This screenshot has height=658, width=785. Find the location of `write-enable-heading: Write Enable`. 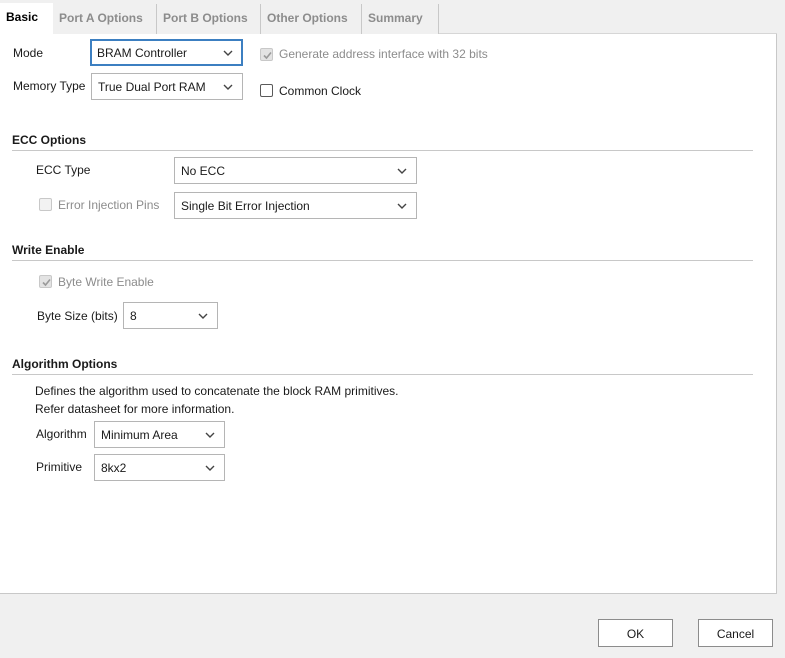

write-enable-heading: Write Enable is located at coordinates (48, 250).